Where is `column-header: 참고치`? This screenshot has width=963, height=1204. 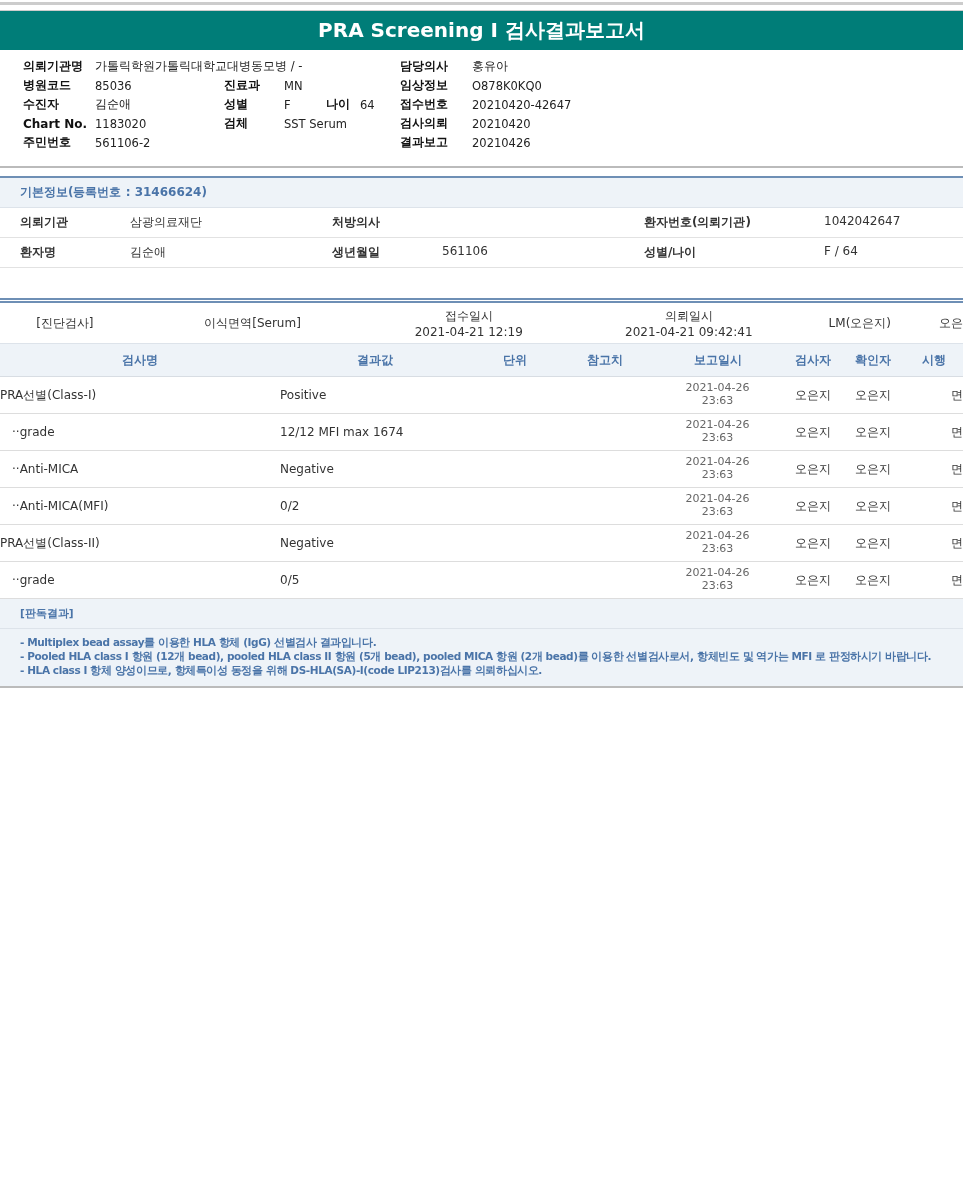
column-header: 참고치 is located at coordinates (605, 360).